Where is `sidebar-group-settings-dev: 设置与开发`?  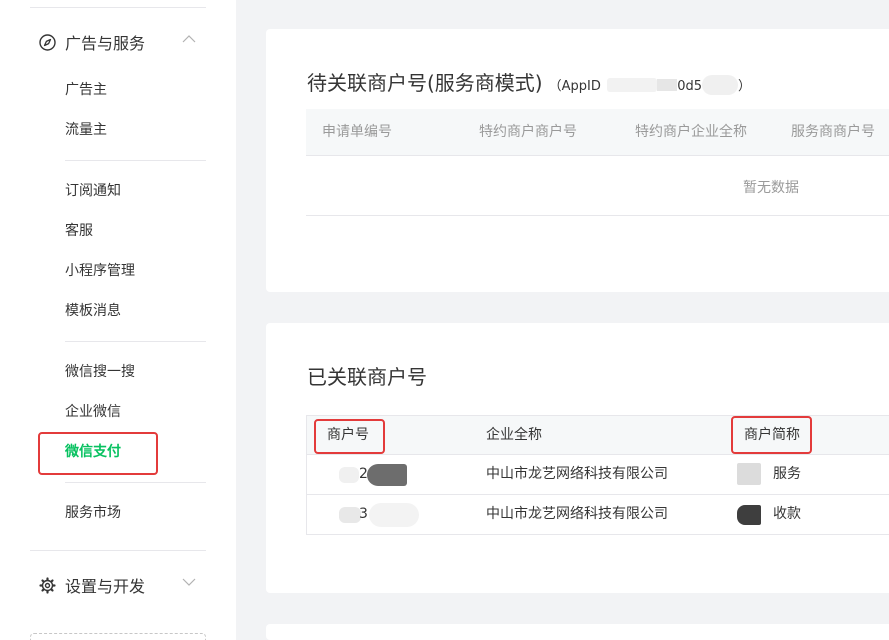 sidebar-group-settings-dev: 设置与开发 is located at coordinates (91, 585).